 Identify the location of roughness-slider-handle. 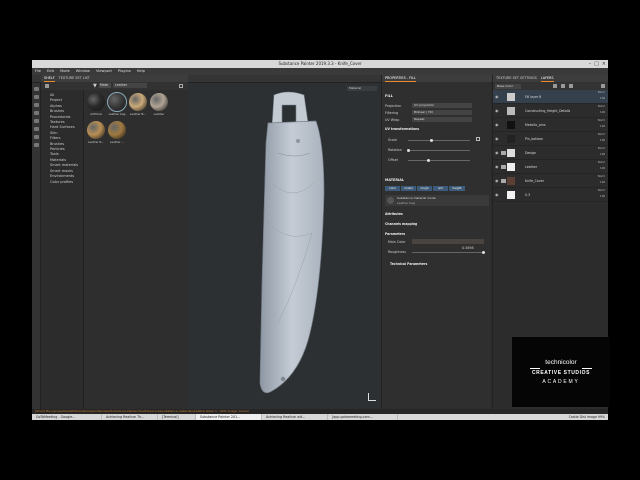
(483, 252).